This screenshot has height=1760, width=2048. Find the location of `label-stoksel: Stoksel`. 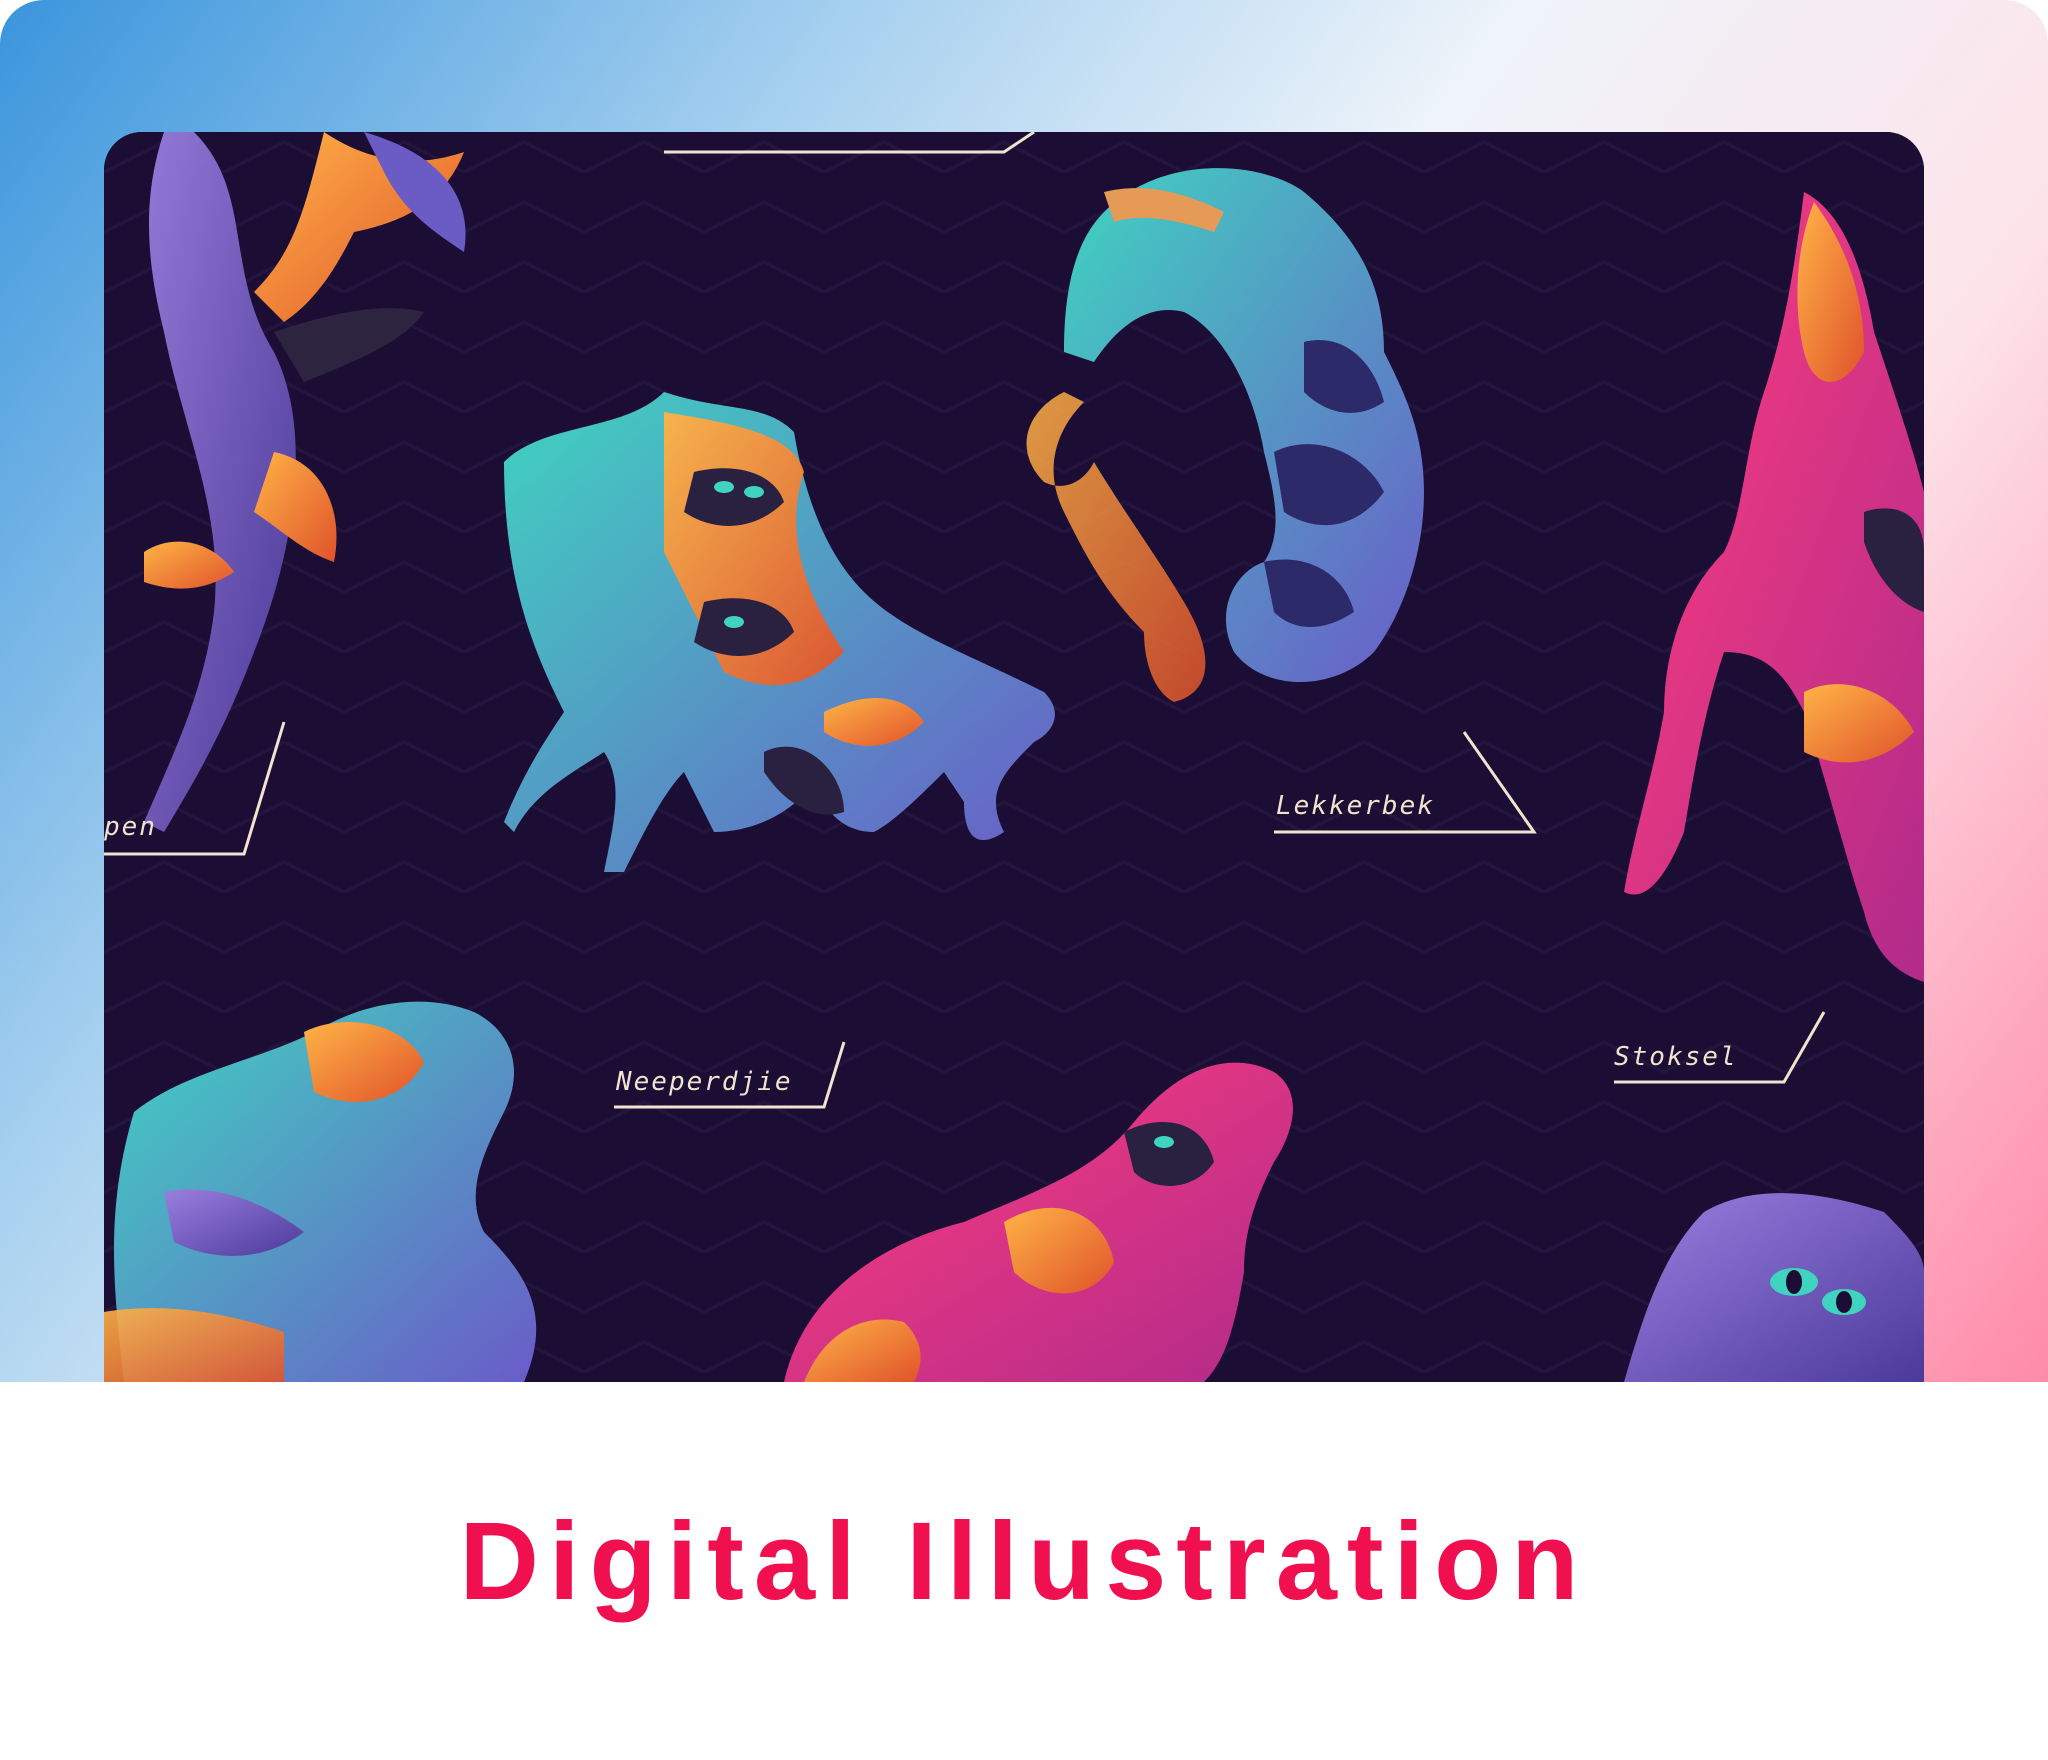

label-stoksel: Stoksel is located at coordinates (1676, 1057).